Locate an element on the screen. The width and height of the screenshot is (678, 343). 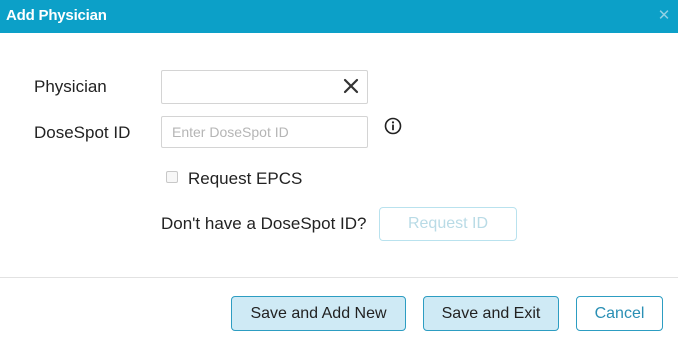
request-epcs-checkbox is located at coordinates (172, 177).